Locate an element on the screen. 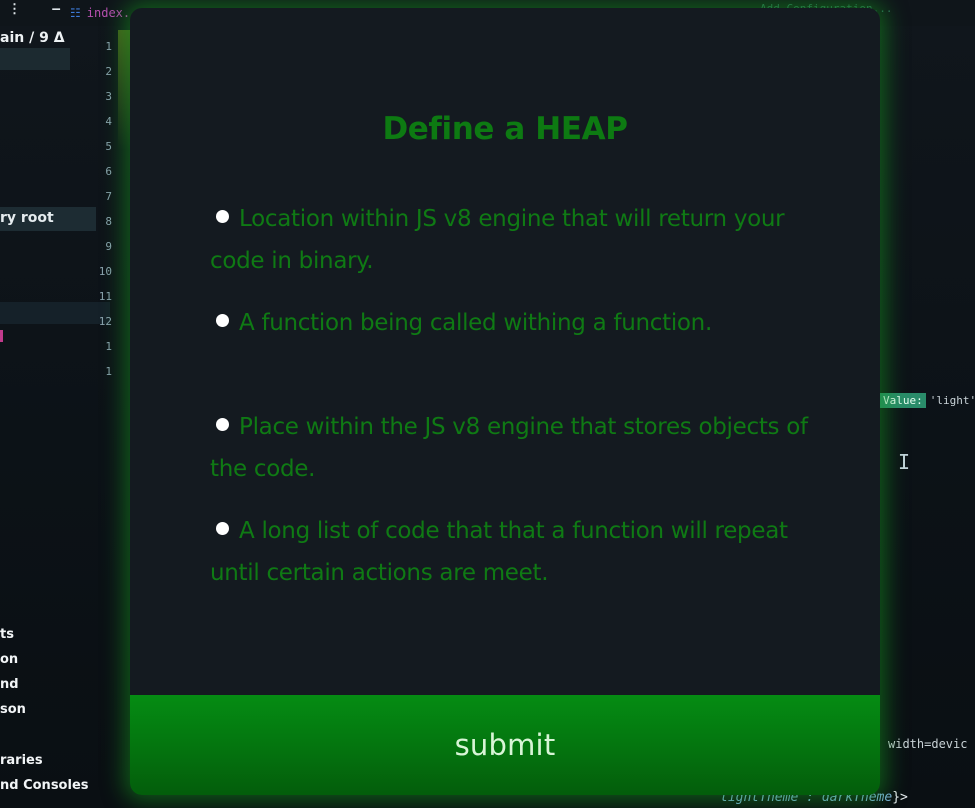  more-options-icon: ⋮ — is located at coordinates (34, 9).